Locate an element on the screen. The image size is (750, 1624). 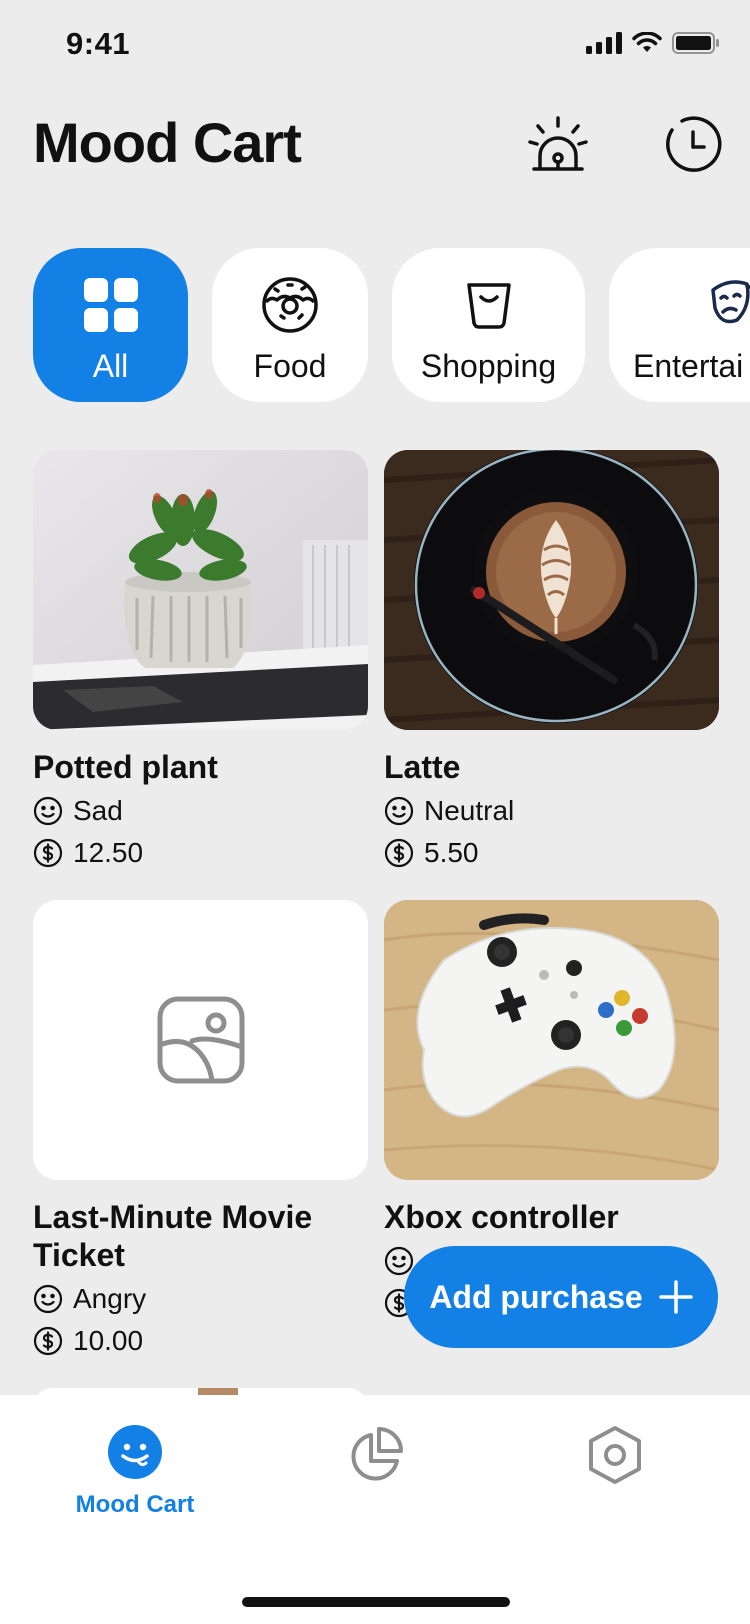
clock-icon is located at coordinates (694, 144).